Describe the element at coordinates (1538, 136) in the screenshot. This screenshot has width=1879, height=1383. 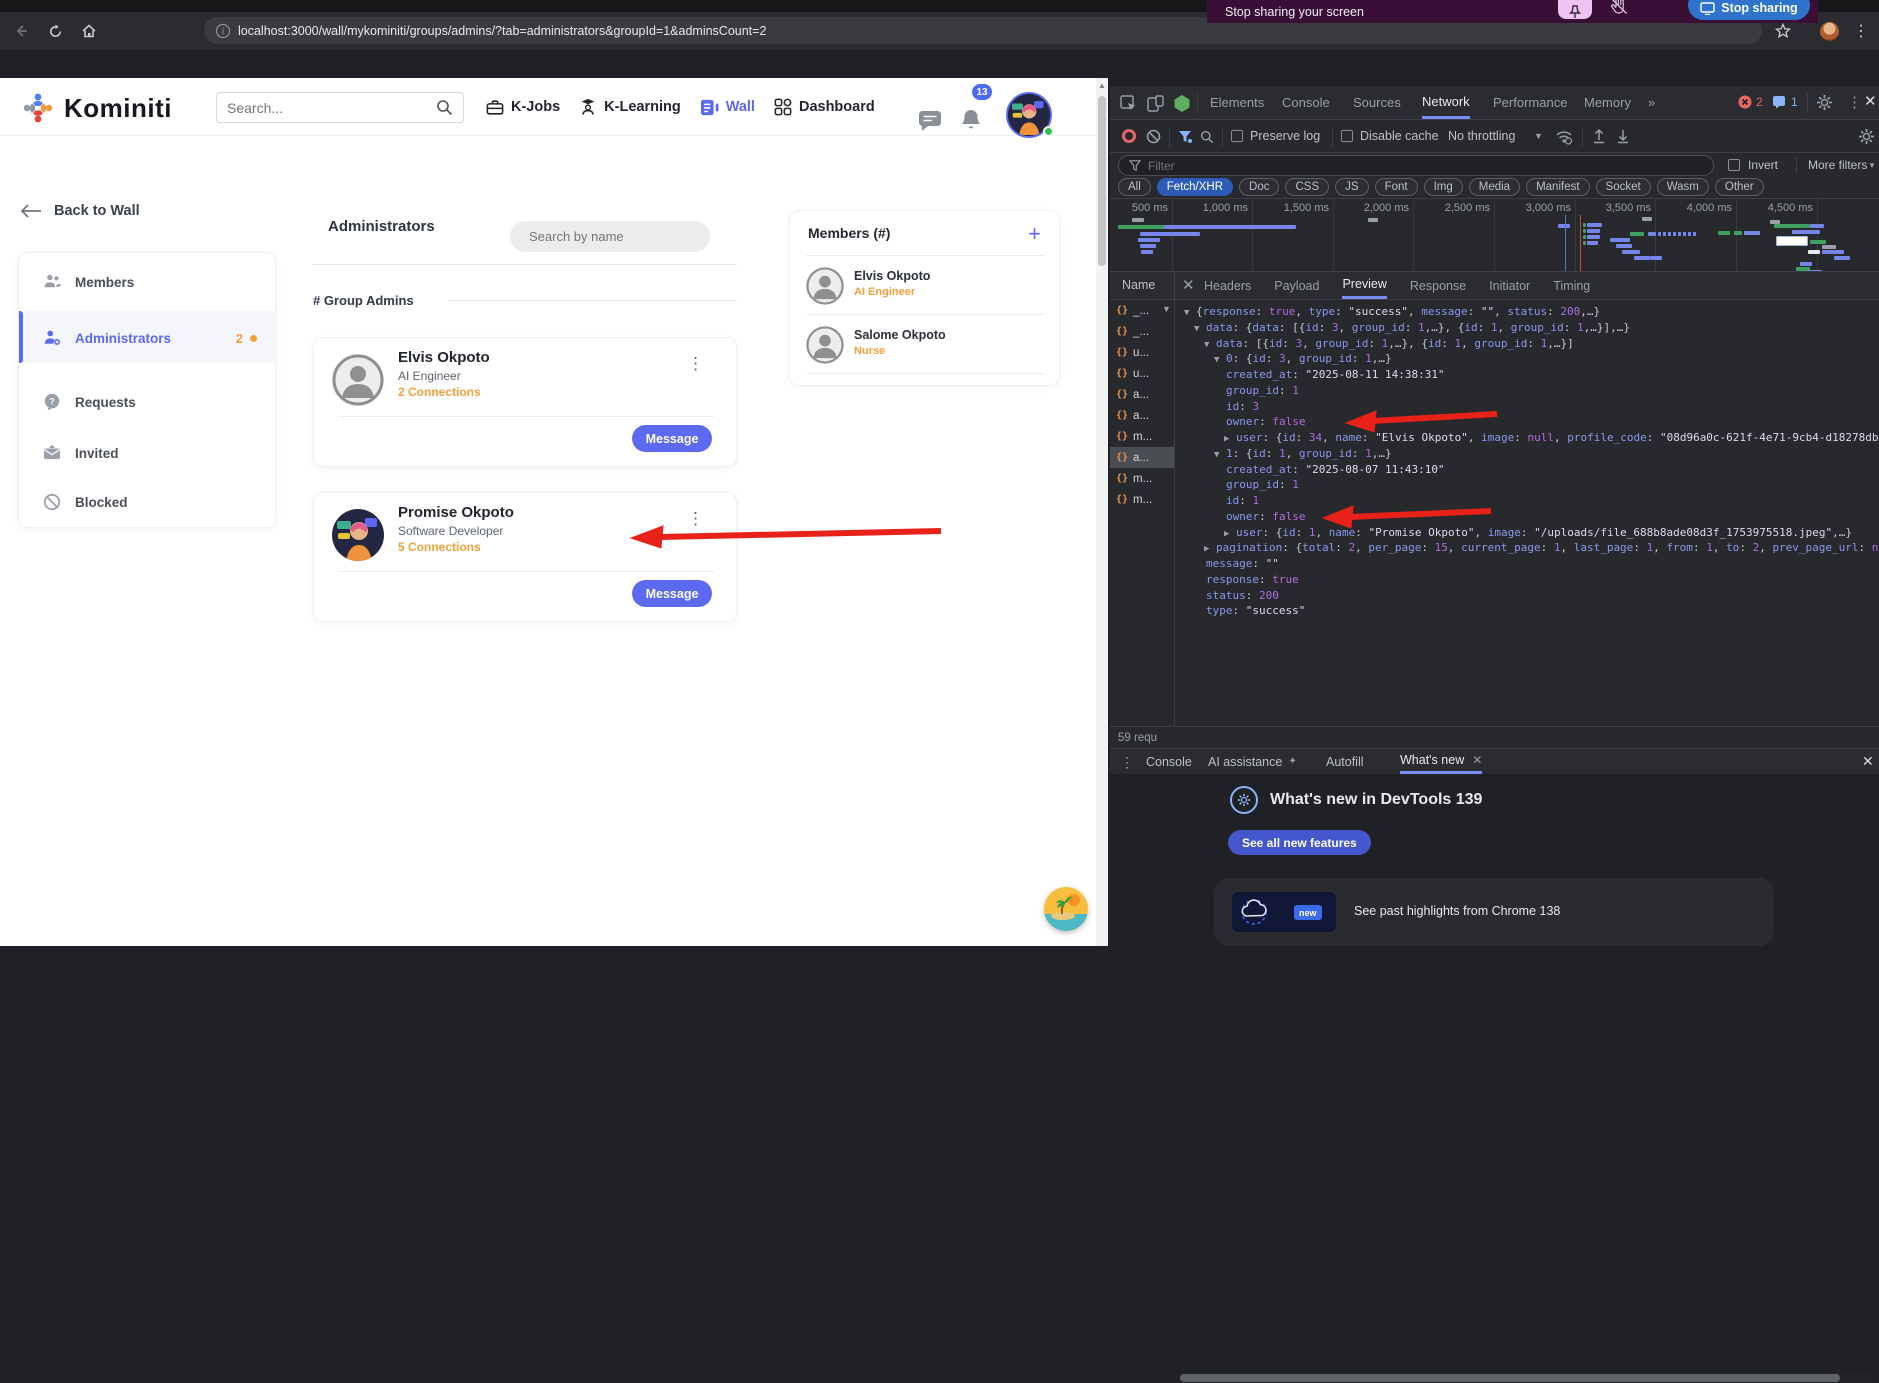
I see `throttling-caret-icon: ▼` at that location.